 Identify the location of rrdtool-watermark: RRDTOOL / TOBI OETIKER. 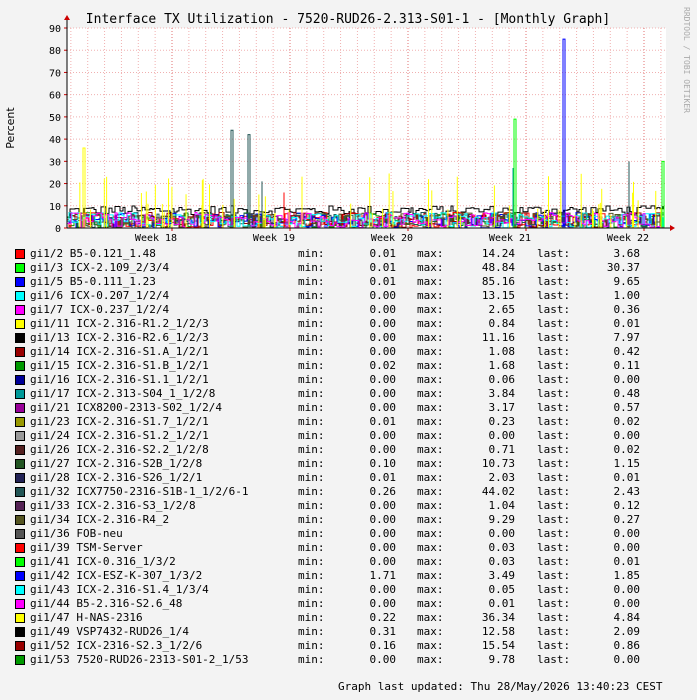
(686, 60).